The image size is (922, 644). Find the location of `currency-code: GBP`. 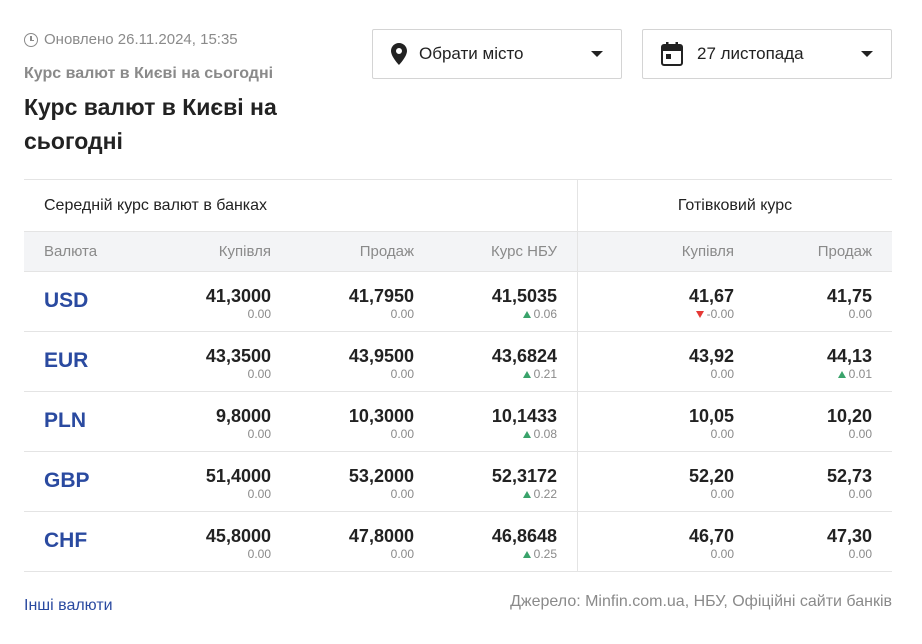

currency-code: GBP is located at coordinates (84, 481).